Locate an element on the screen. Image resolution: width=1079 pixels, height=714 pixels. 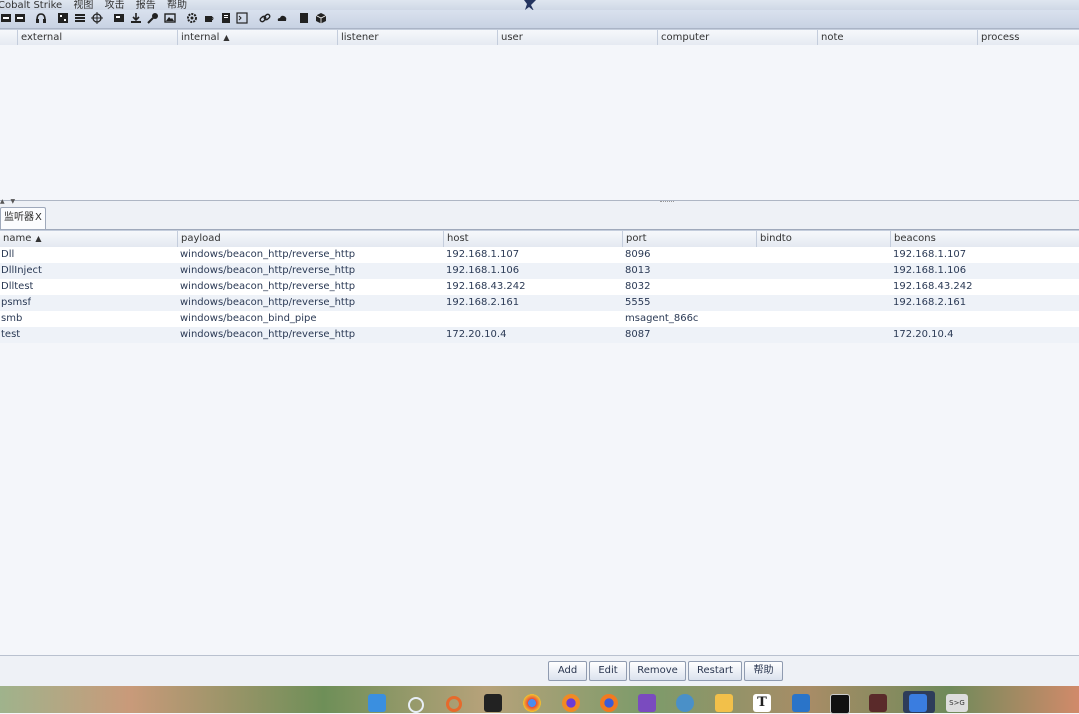
editor-icon is located at coordinates (918, 703).